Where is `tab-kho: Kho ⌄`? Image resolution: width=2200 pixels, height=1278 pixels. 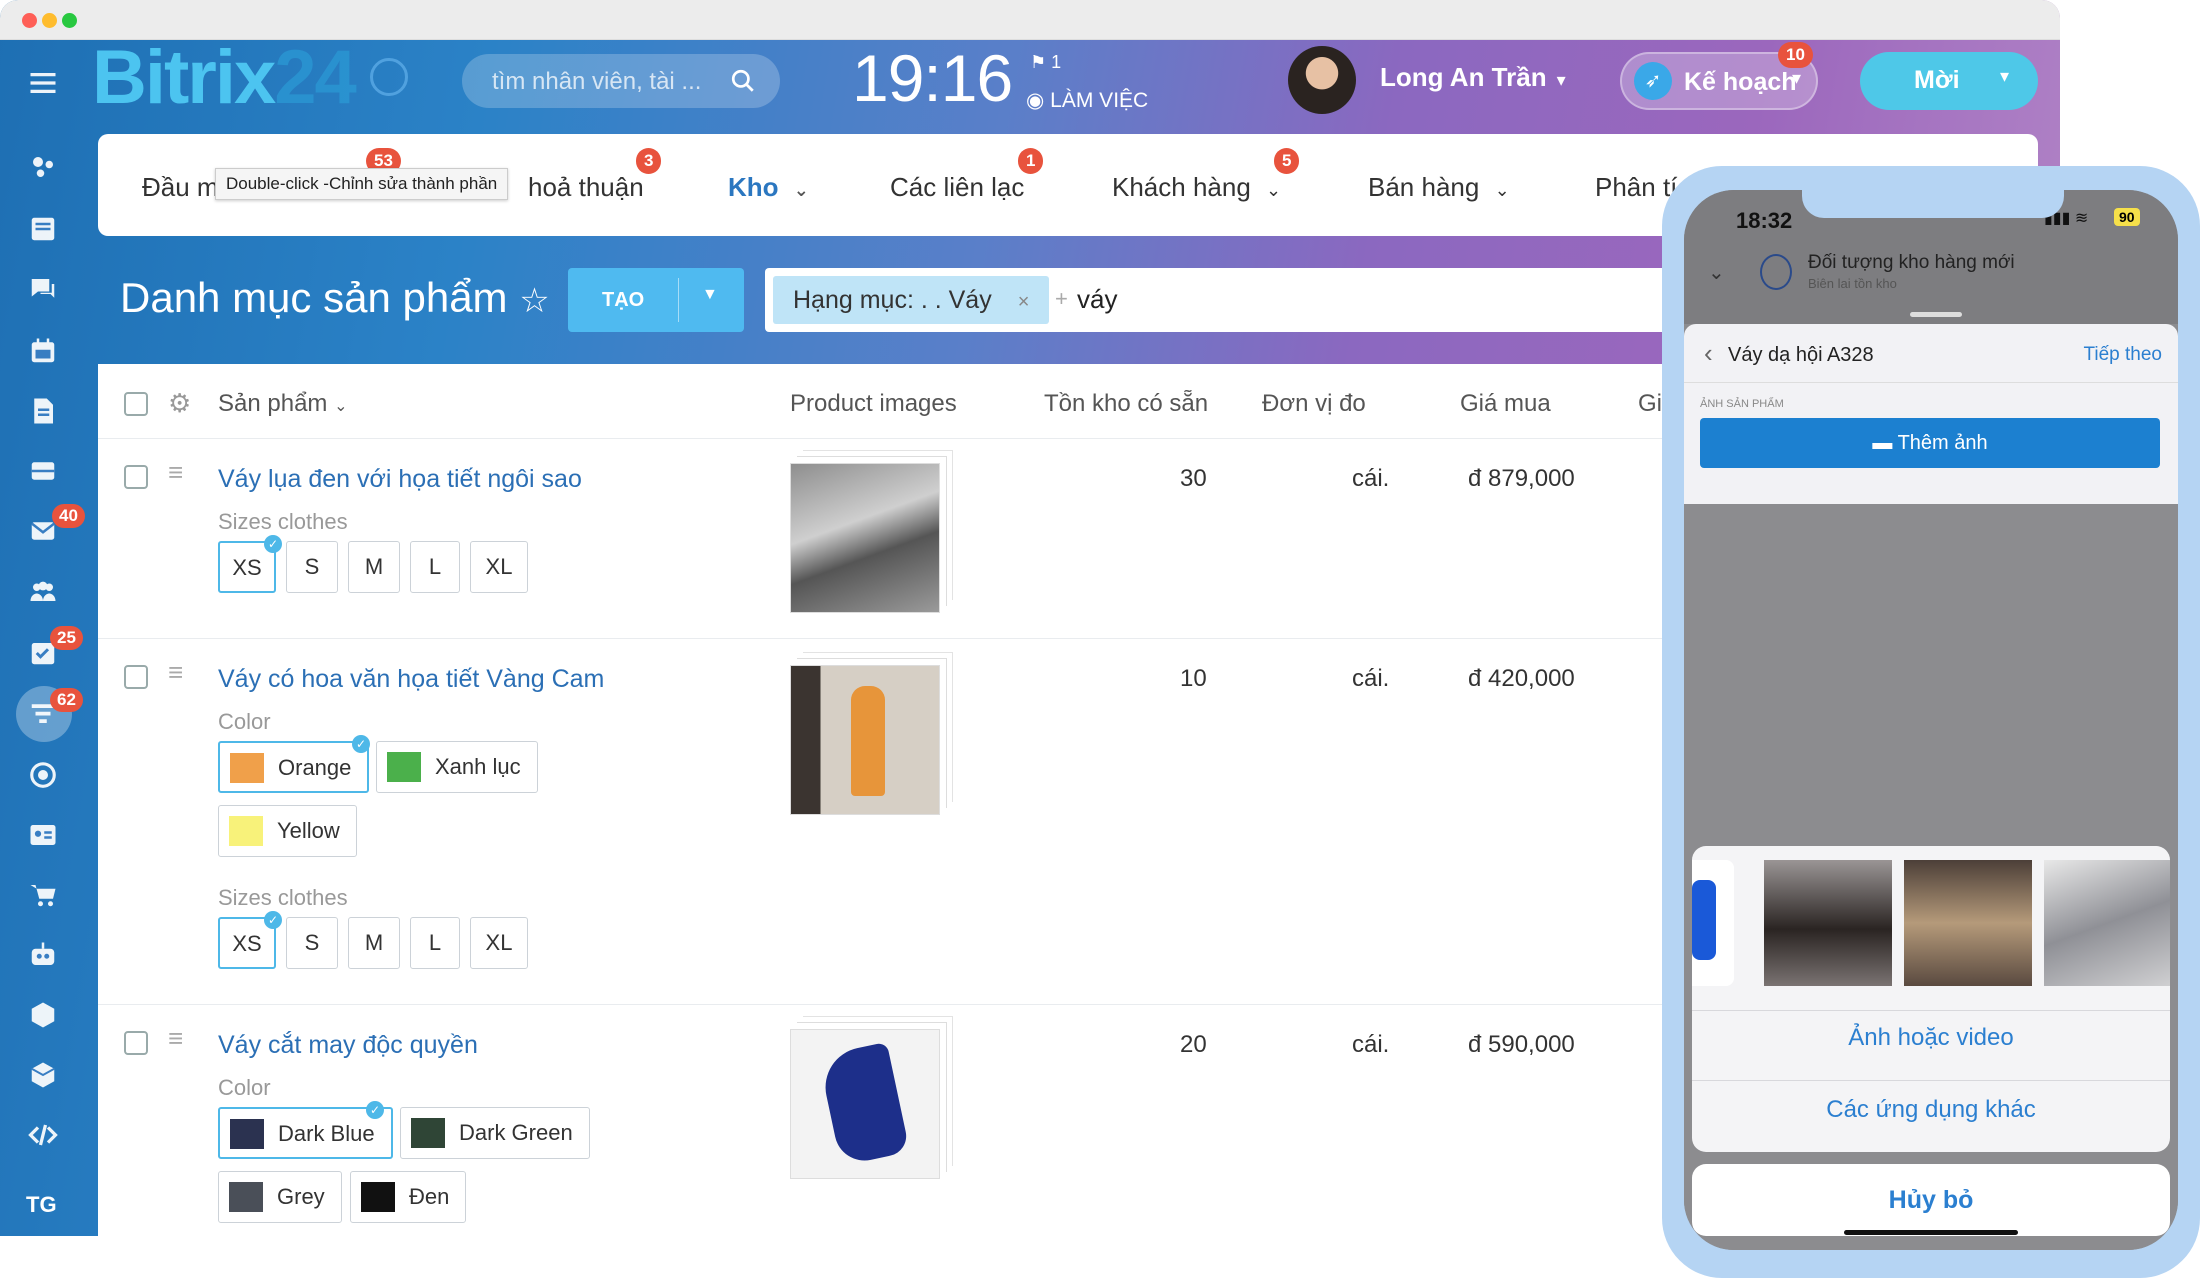 tab-kho: Kho ⌄ is located at coordinates (768, 187).